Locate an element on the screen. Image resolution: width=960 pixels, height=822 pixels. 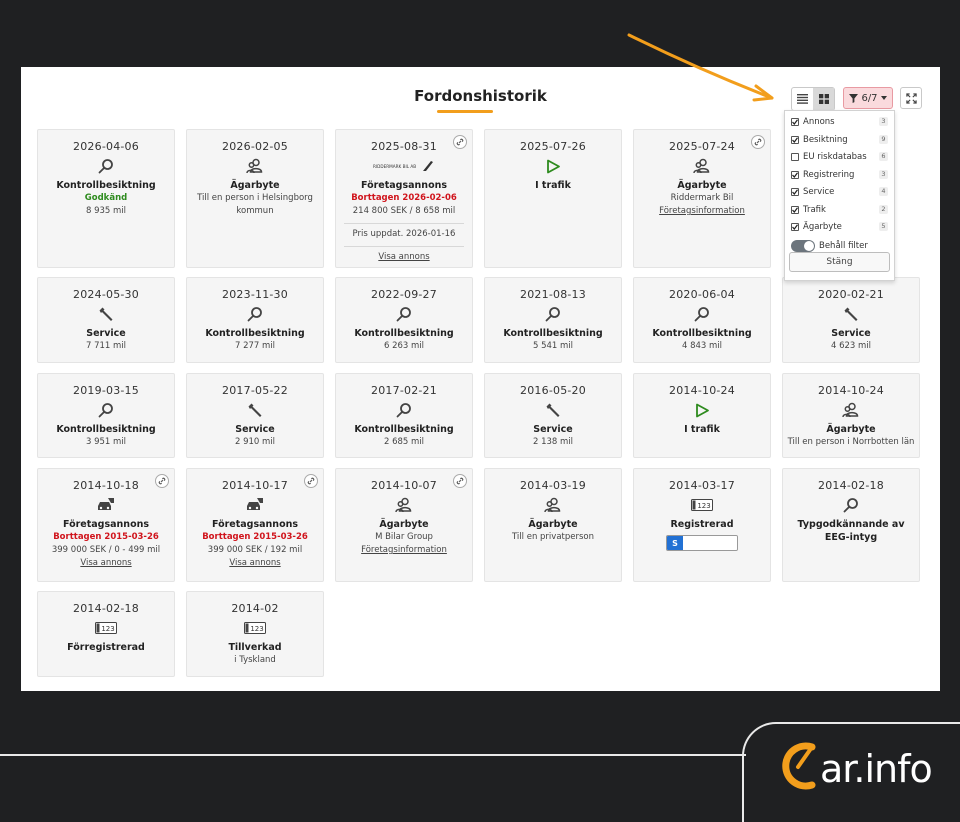
filter-option-count: 2 is located at coordinates (883, 209).